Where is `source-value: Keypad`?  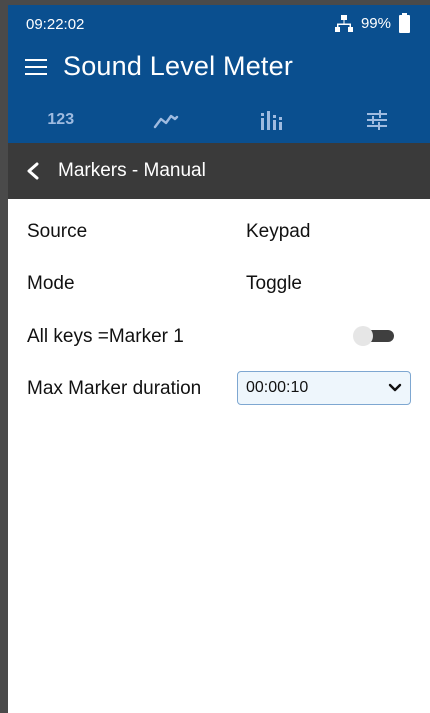
source-value: Keypad is located at coordinates (278, 232).